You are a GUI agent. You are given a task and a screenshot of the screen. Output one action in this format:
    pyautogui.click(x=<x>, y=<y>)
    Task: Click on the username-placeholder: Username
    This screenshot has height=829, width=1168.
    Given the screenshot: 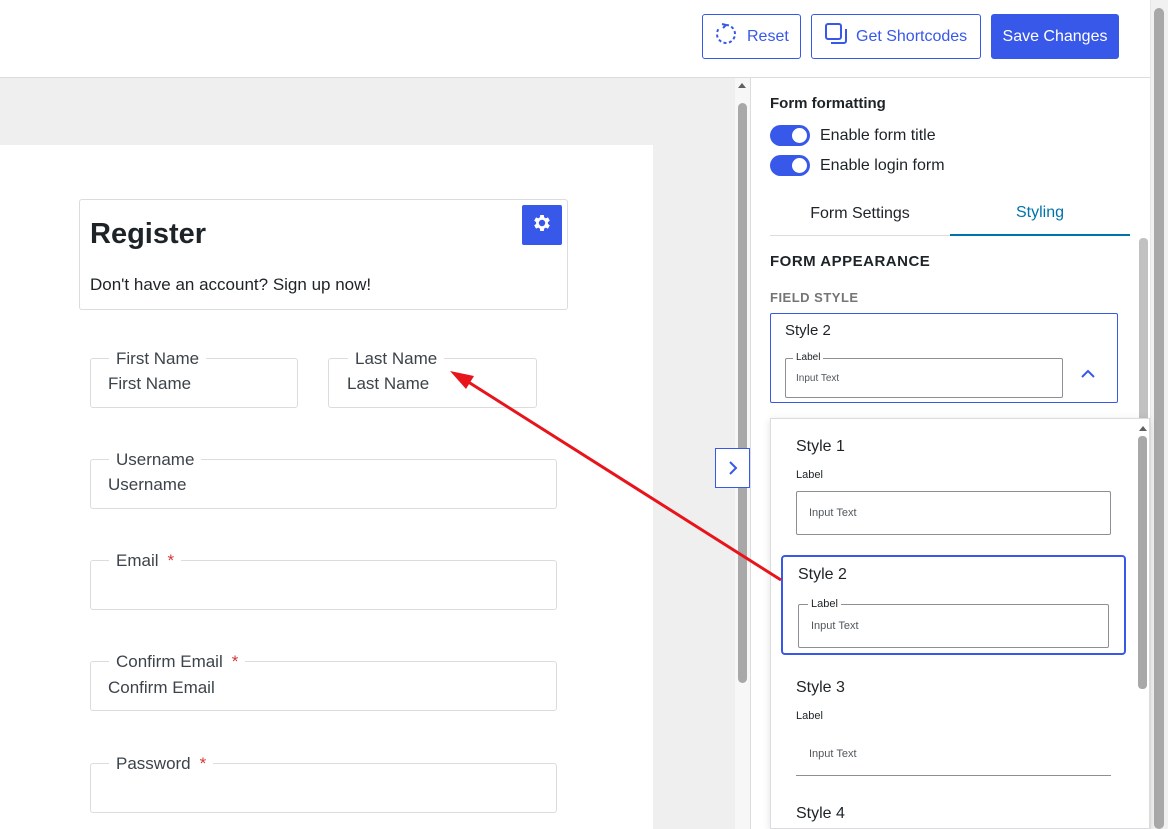 What is the action you would take?
    pyautogui.click(x=147, y=484)
    